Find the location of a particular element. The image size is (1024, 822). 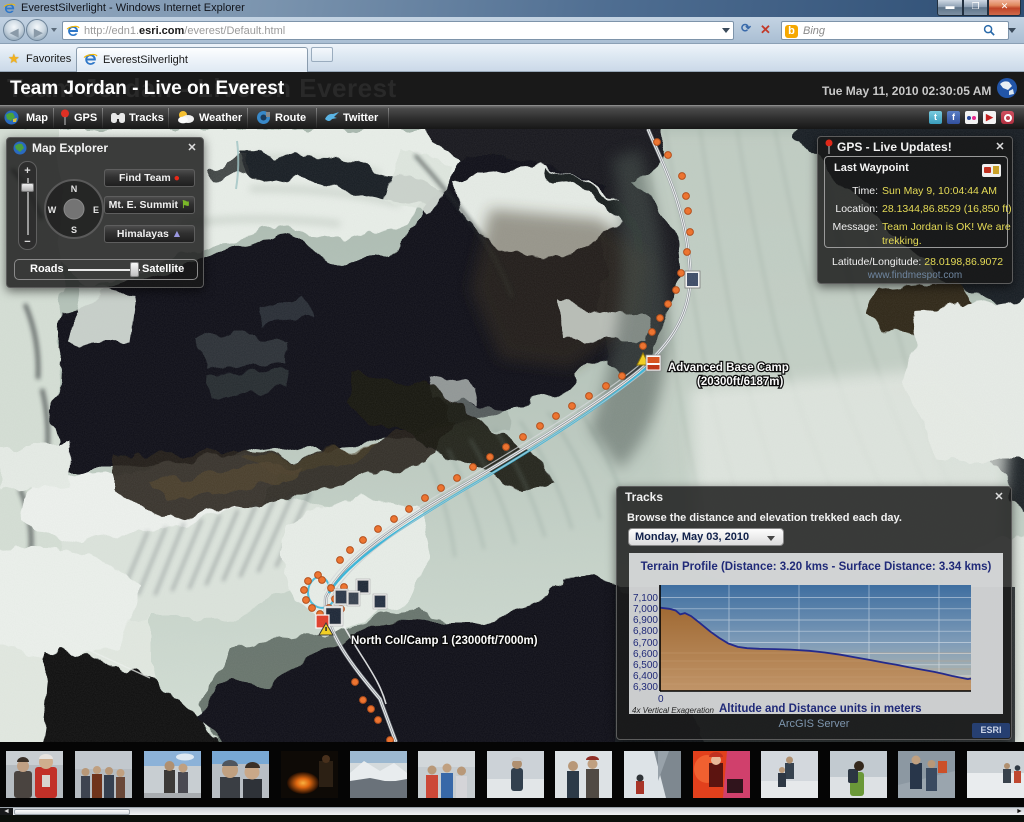

svg-text: E is located at coordinates (96, 210).